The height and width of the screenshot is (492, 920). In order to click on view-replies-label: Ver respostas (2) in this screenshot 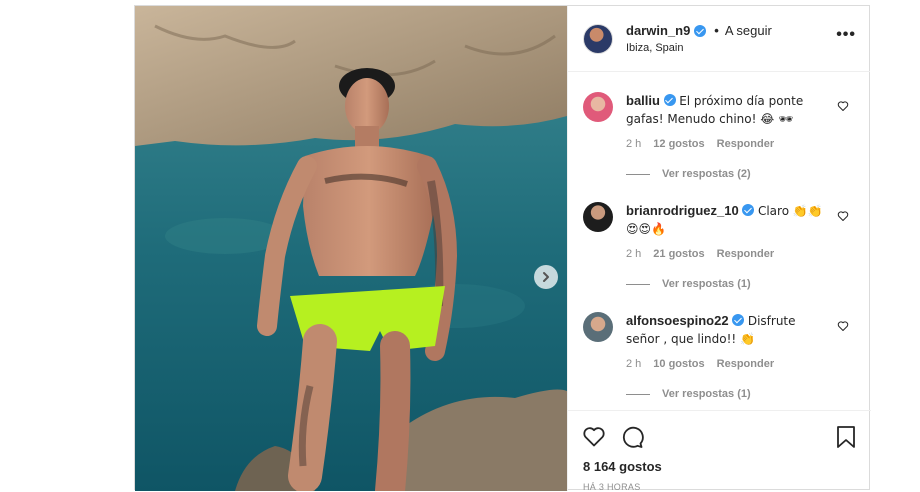, I will do `click(706, 174)`.